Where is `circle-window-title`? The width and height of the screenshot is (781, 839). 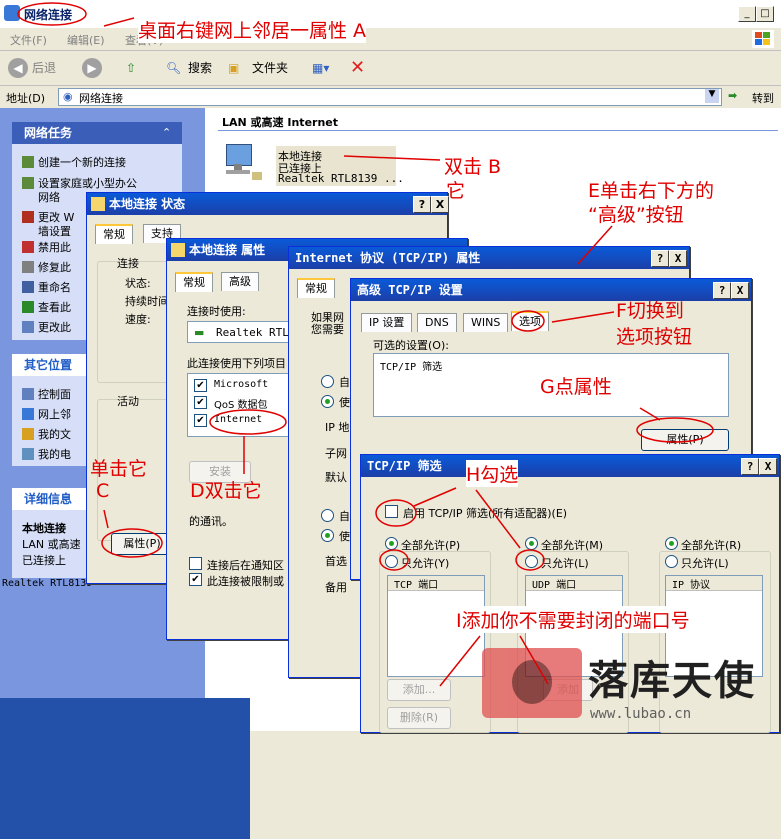
circle-window-title is located at coordinates (52, 14).